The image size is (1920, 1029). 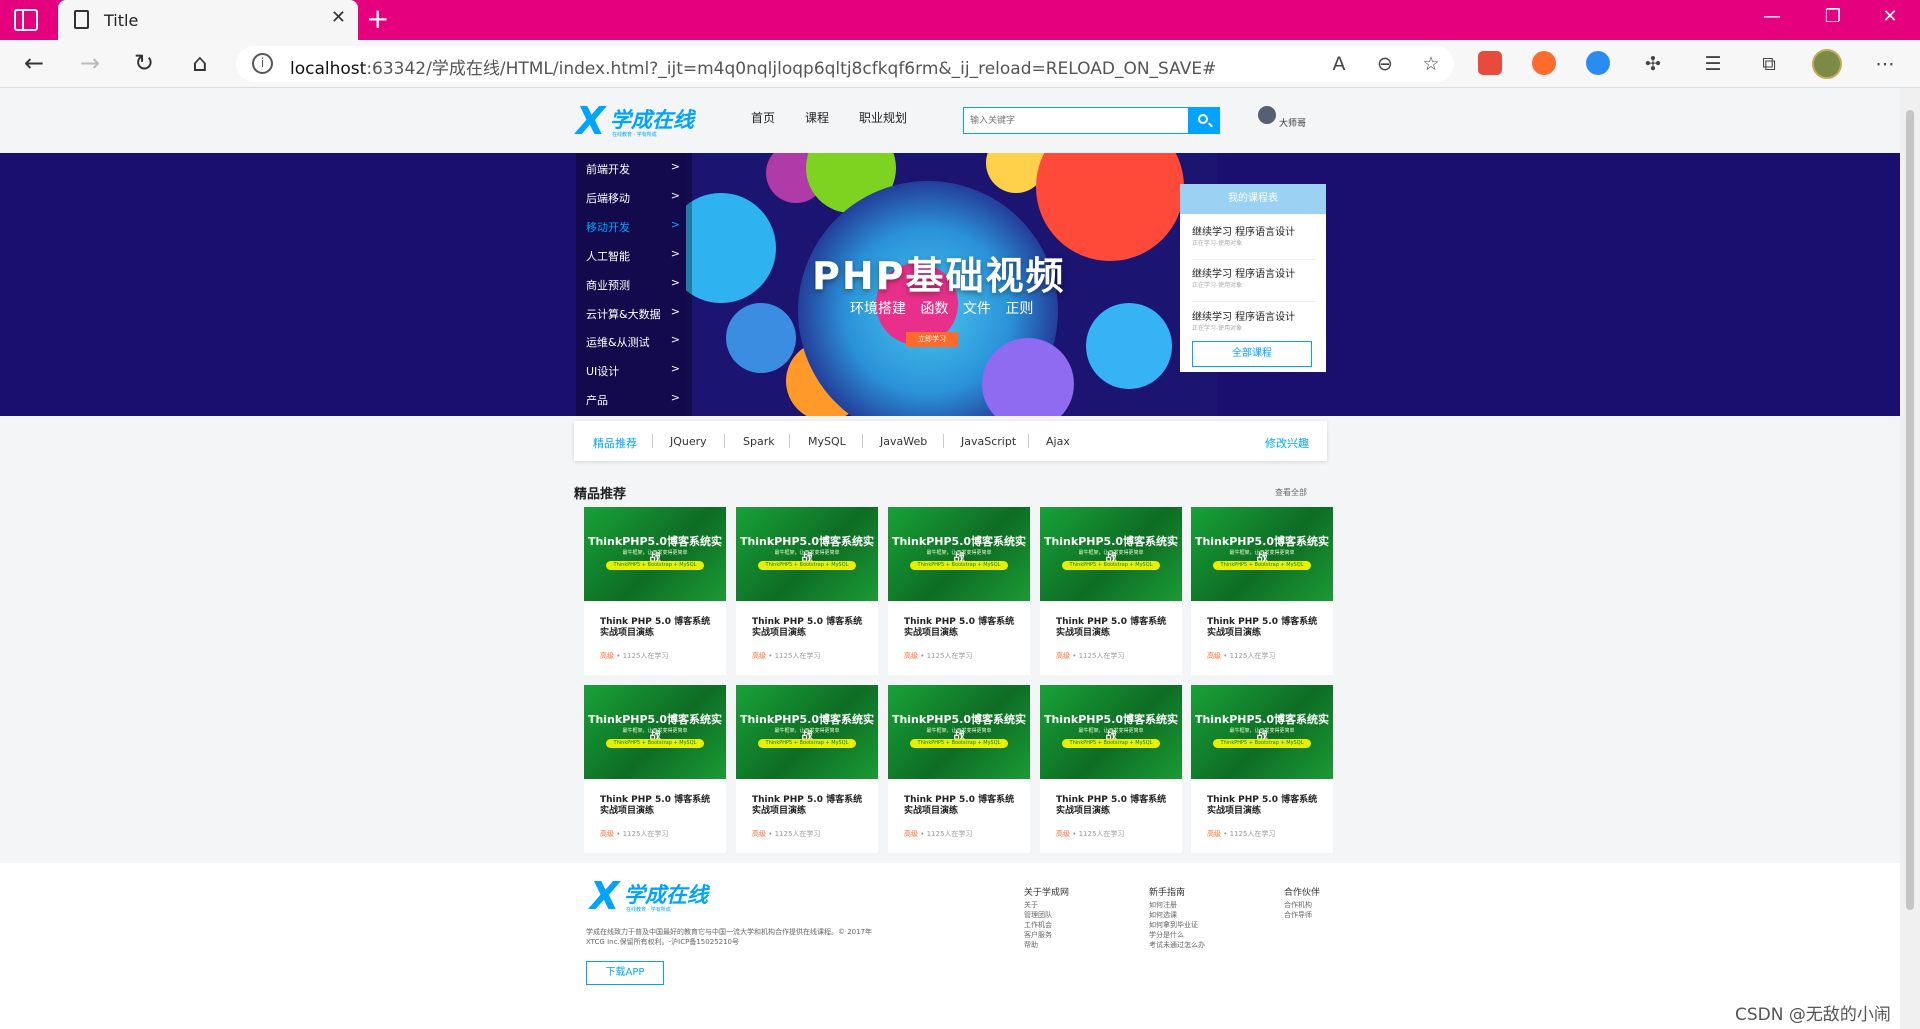 What do you see at coordinates (1177, 925) in the screenshot?
I see `footer-link: 如何拿到毕业证` at bounding box center [1177, 925].